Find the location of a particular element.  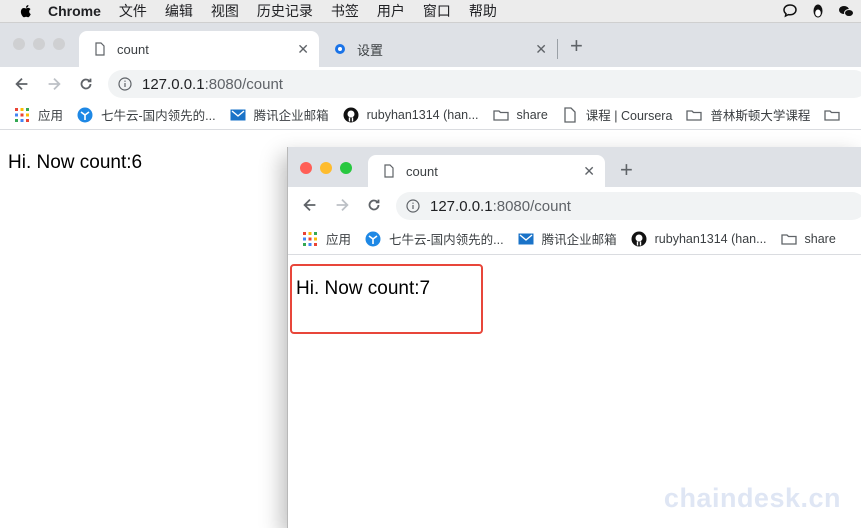

mac-menu-bar: Chrome 文件 编辑 视图 历史记录 书签 用户 窗口 帮助 is located at coordinates (430, 11).